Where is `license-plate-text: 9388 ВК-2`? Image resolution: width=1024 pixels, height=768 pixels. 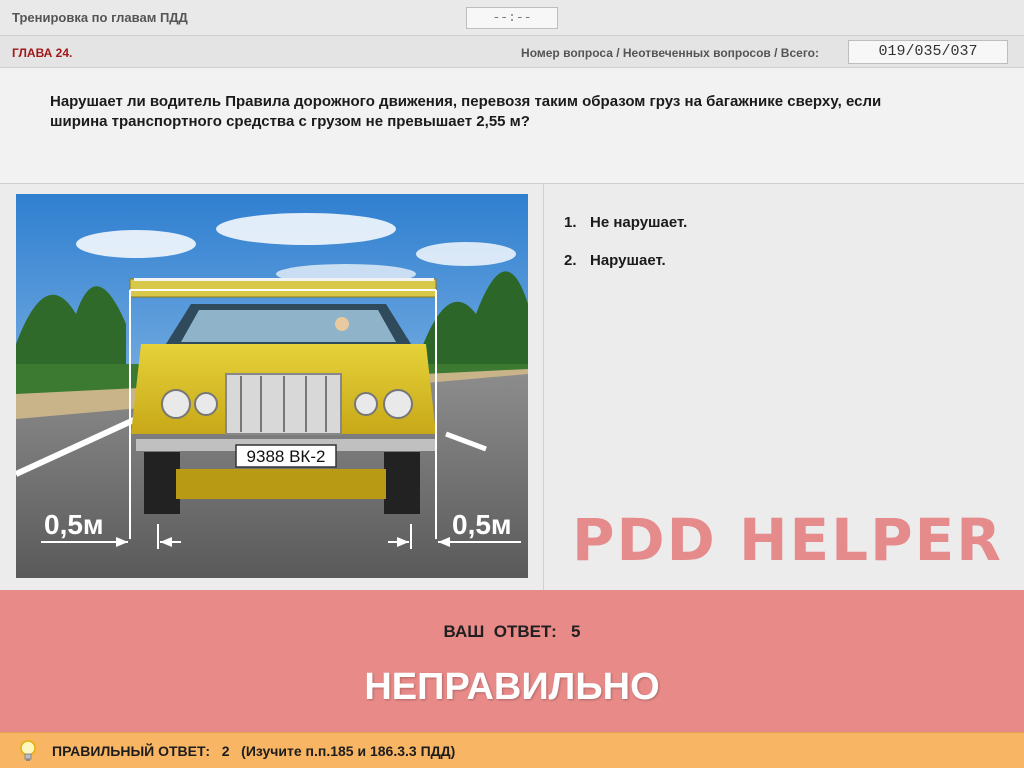 license-plate-text: 9388 ВК-2 is located at coordinates (286, 456).